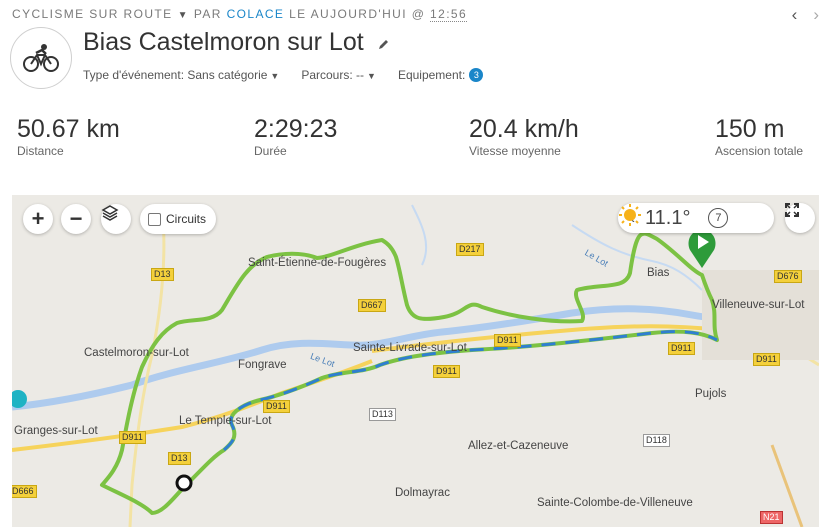 The width and height of the screenshot is (819, 527). I want to click on activity-navigation: ‹ ›, so click(805, 15).